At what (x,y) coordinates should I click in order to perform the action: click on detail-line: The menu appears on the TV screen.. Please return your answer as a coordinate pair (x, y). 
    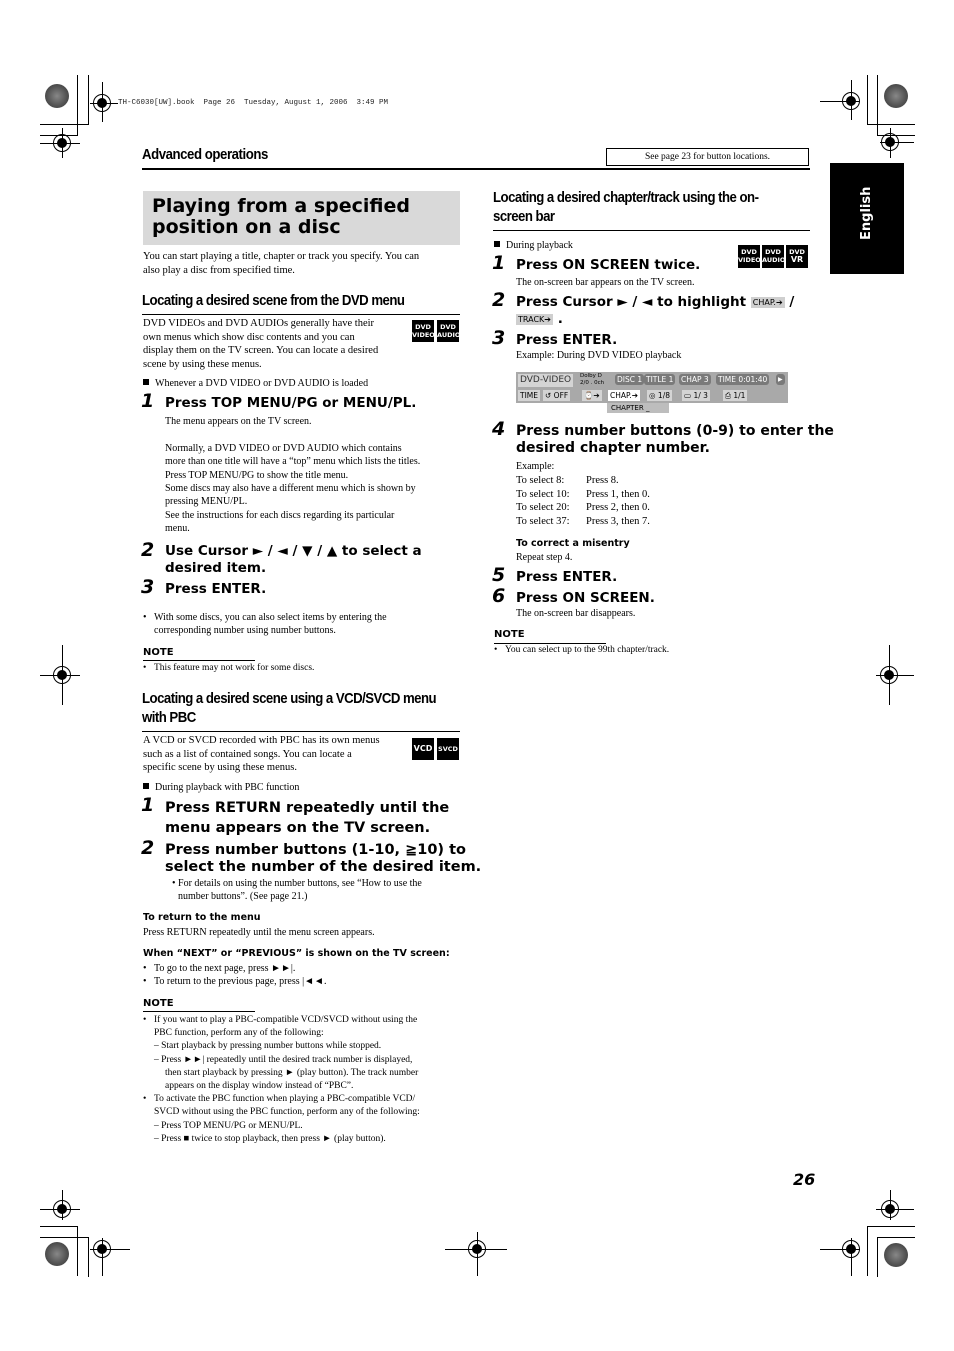
    Looking at the image, I should click on (238, 421).